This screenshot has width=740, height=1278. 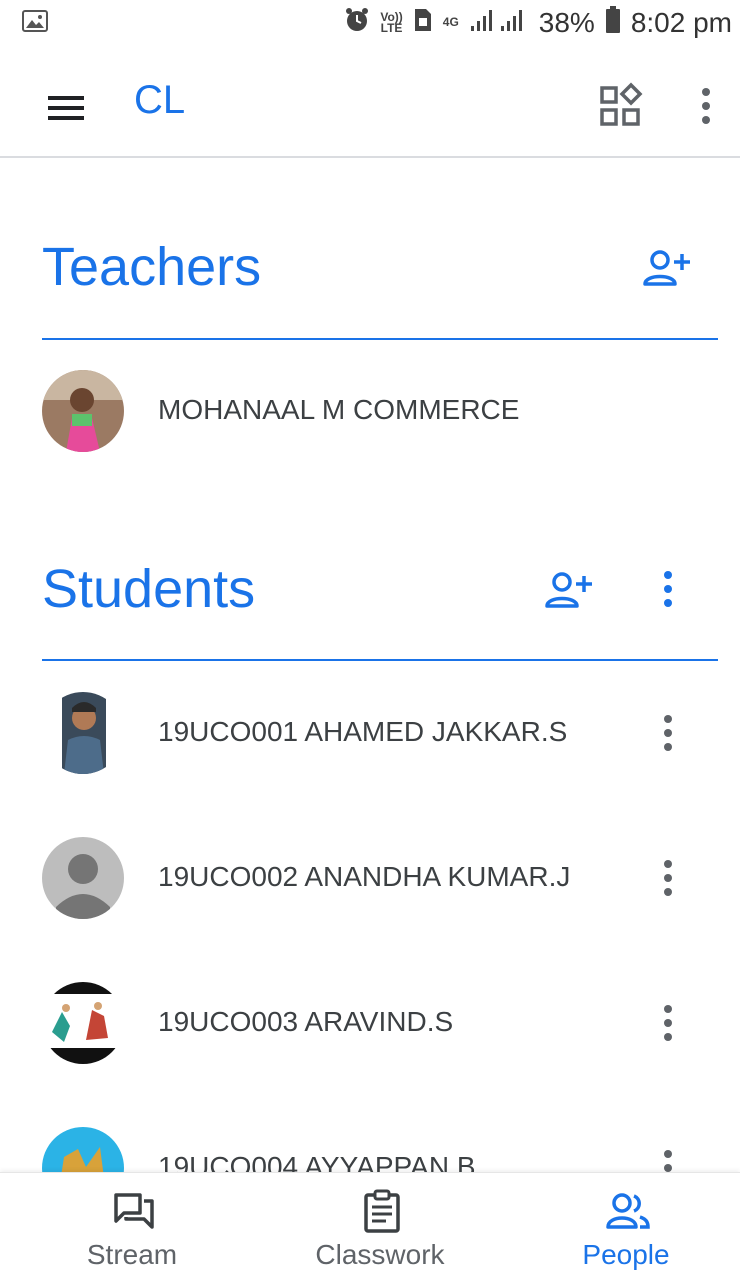 I want to click on stream-icon, so click(x=134, y=1211).